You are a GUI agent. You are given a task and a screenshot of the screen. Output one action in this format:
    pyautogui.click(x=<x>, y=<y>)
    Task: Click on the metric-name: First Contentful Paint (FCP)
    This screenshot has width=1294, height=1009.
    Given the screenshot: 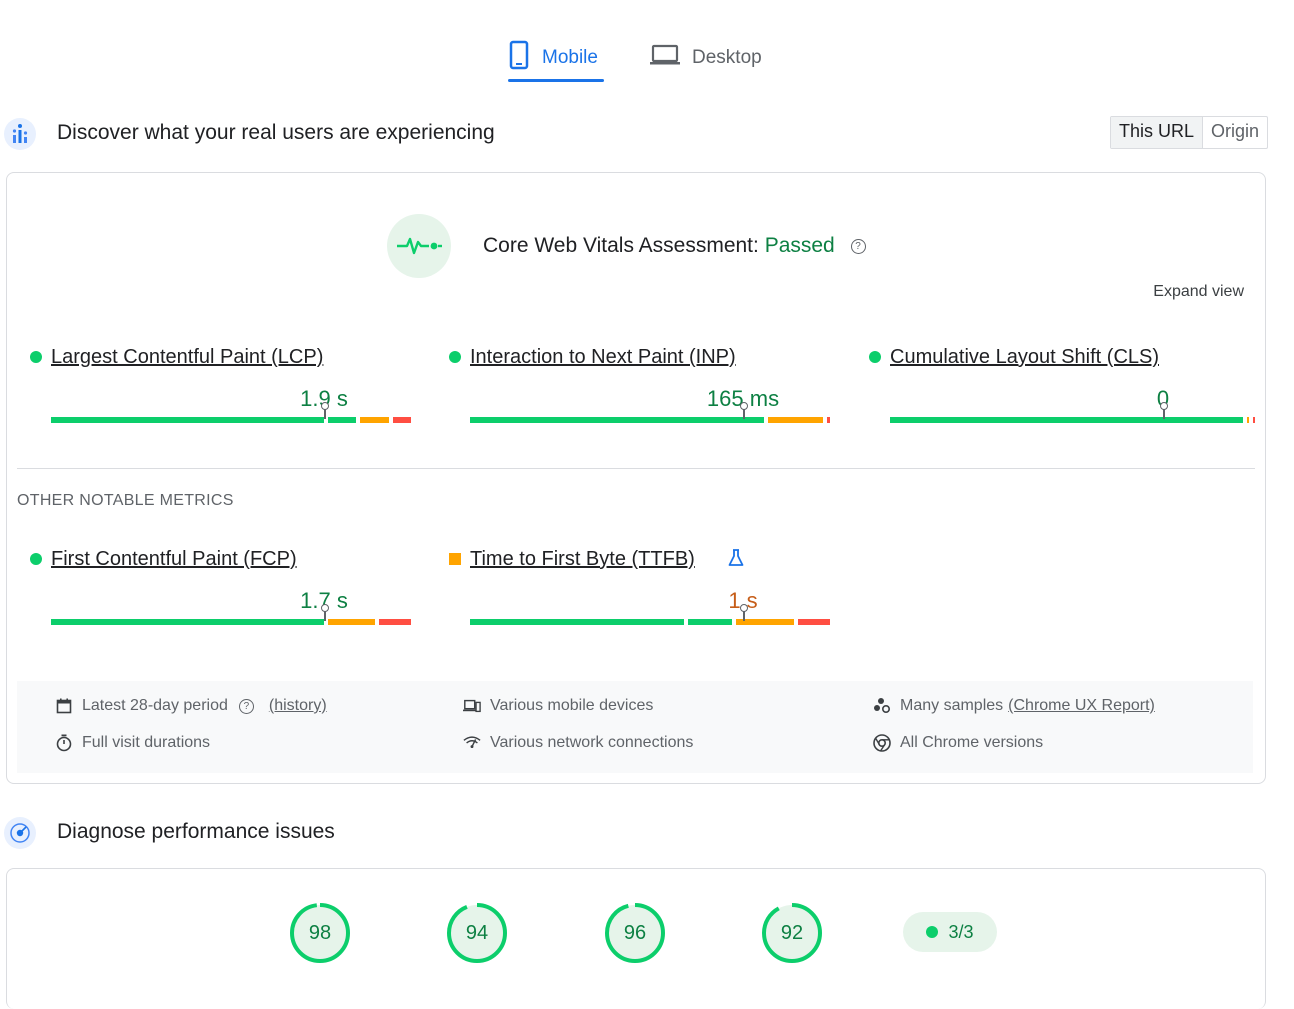 What is the action you would take?
    pyautogui.click(x=174, y=559)
    